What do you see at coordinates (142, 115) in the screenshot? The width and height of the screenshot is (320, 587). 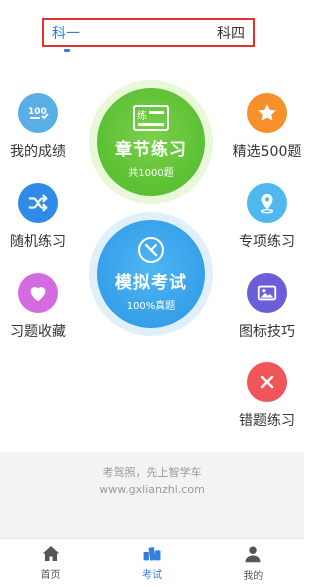 I see `svg-text: 练` at bounding box center [142, 115].